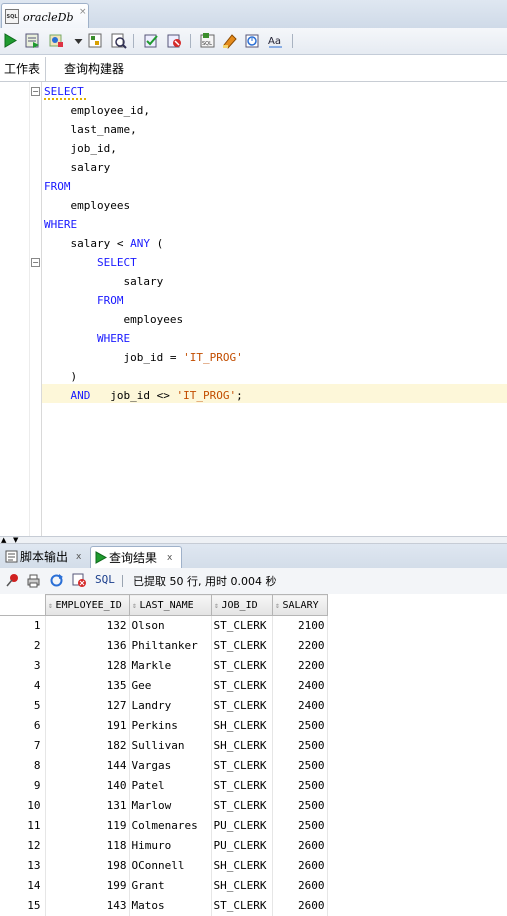 The width and height of the screenshot is (507, 916). Describe the element at coordinates (105, 579) in the screenshot. I see `sql-button: SQL` at that location.